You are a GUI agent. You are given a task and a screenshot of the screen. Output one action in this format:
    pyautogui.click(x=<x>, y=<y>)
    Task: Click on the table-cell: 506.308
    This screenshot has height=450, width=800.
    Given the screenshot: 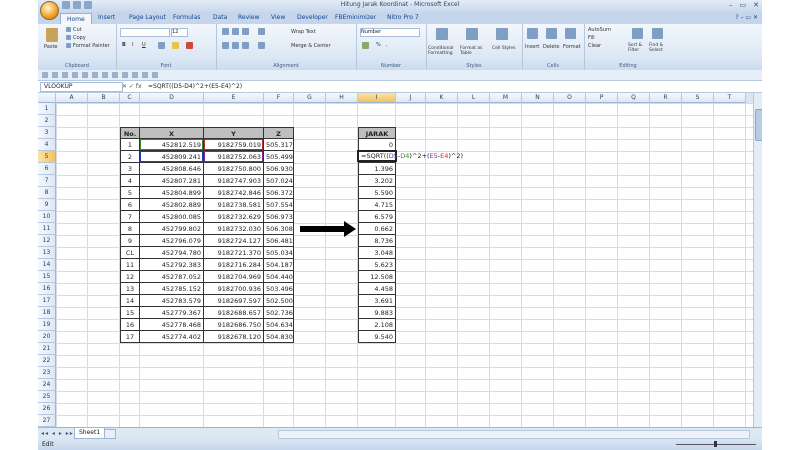 What is the action you would take?
    pyautogui.click(x=279, y=229)
    